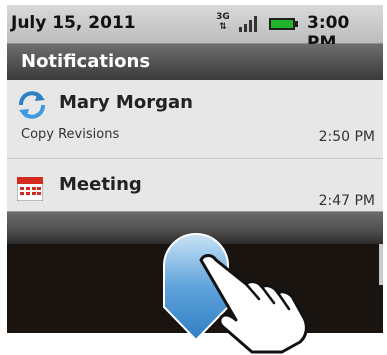 This screenshot has width=387, height=355. Describe the element at coordinates (235, 293) in the screenshot. I see `swipe-gesture` at that location.